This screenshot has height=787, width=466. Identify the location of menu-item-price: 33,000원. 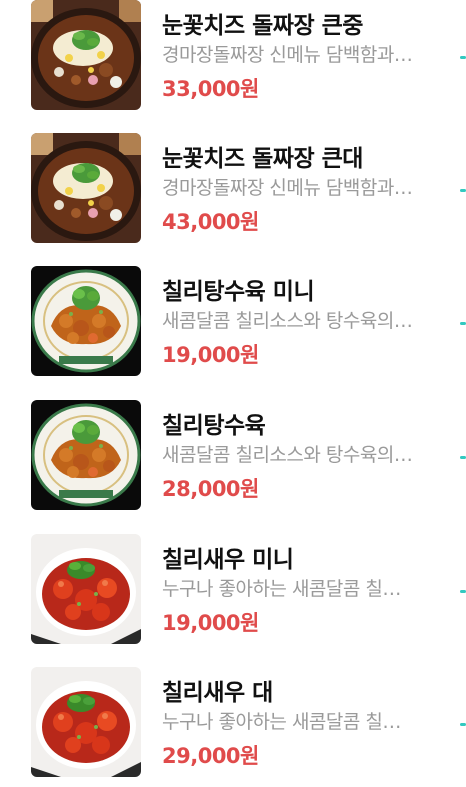
(210, 89).